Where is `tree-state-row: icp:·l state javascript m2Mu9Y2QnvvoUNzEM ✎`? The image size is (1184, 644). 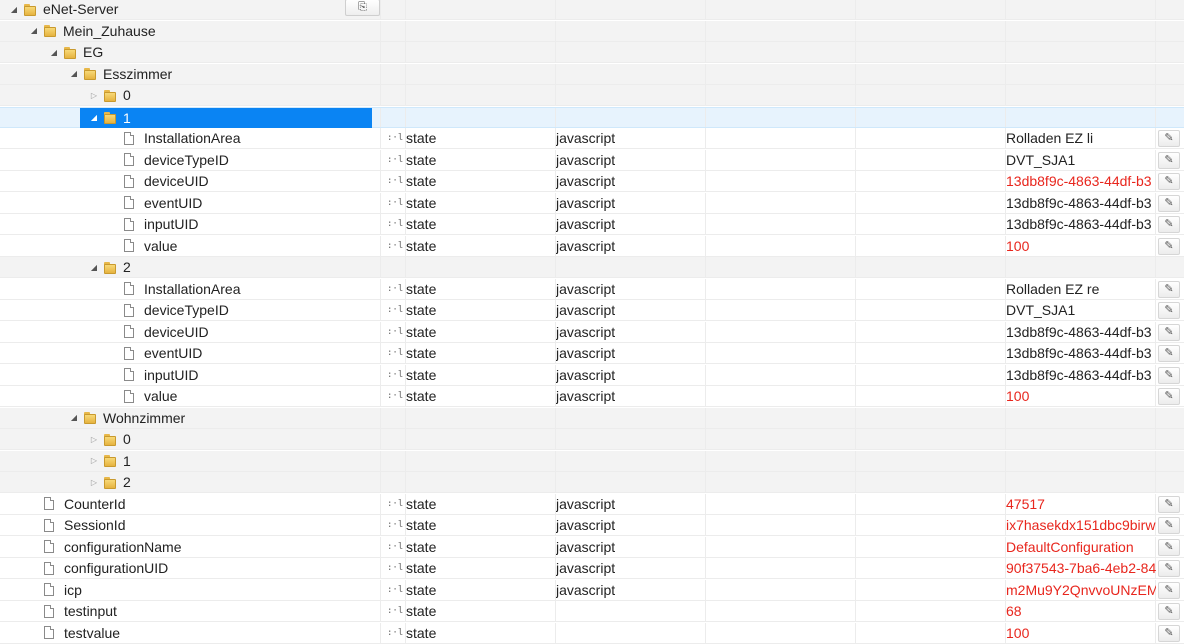 tree-state-row: icp:·l state javascript m2Mu9Y2QnvvoUNzEM ✎ is located at coordinates (592, 590).